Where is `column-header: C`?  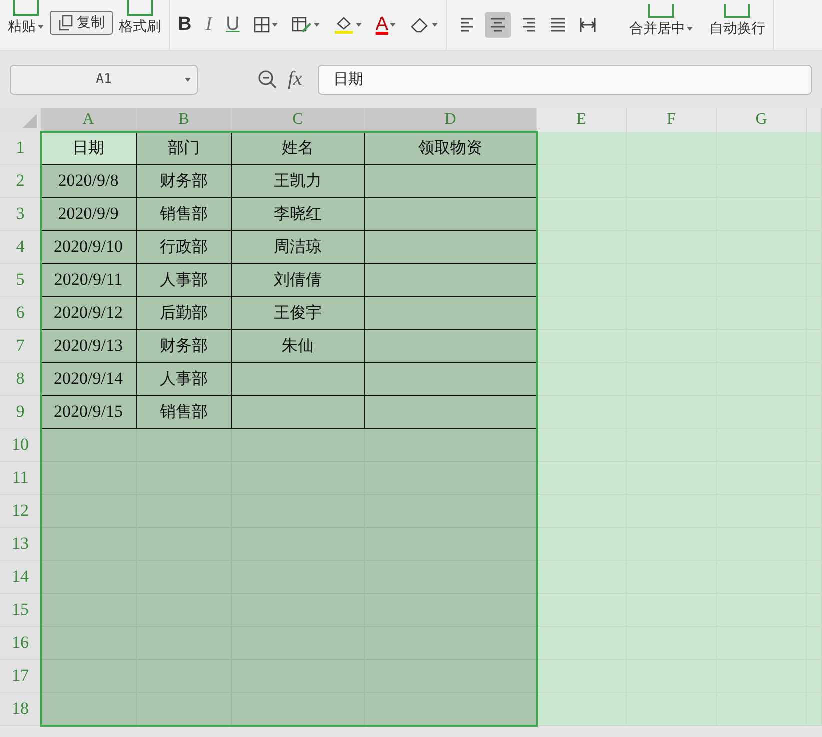 column-header: C is located at coordinates (298, 120).